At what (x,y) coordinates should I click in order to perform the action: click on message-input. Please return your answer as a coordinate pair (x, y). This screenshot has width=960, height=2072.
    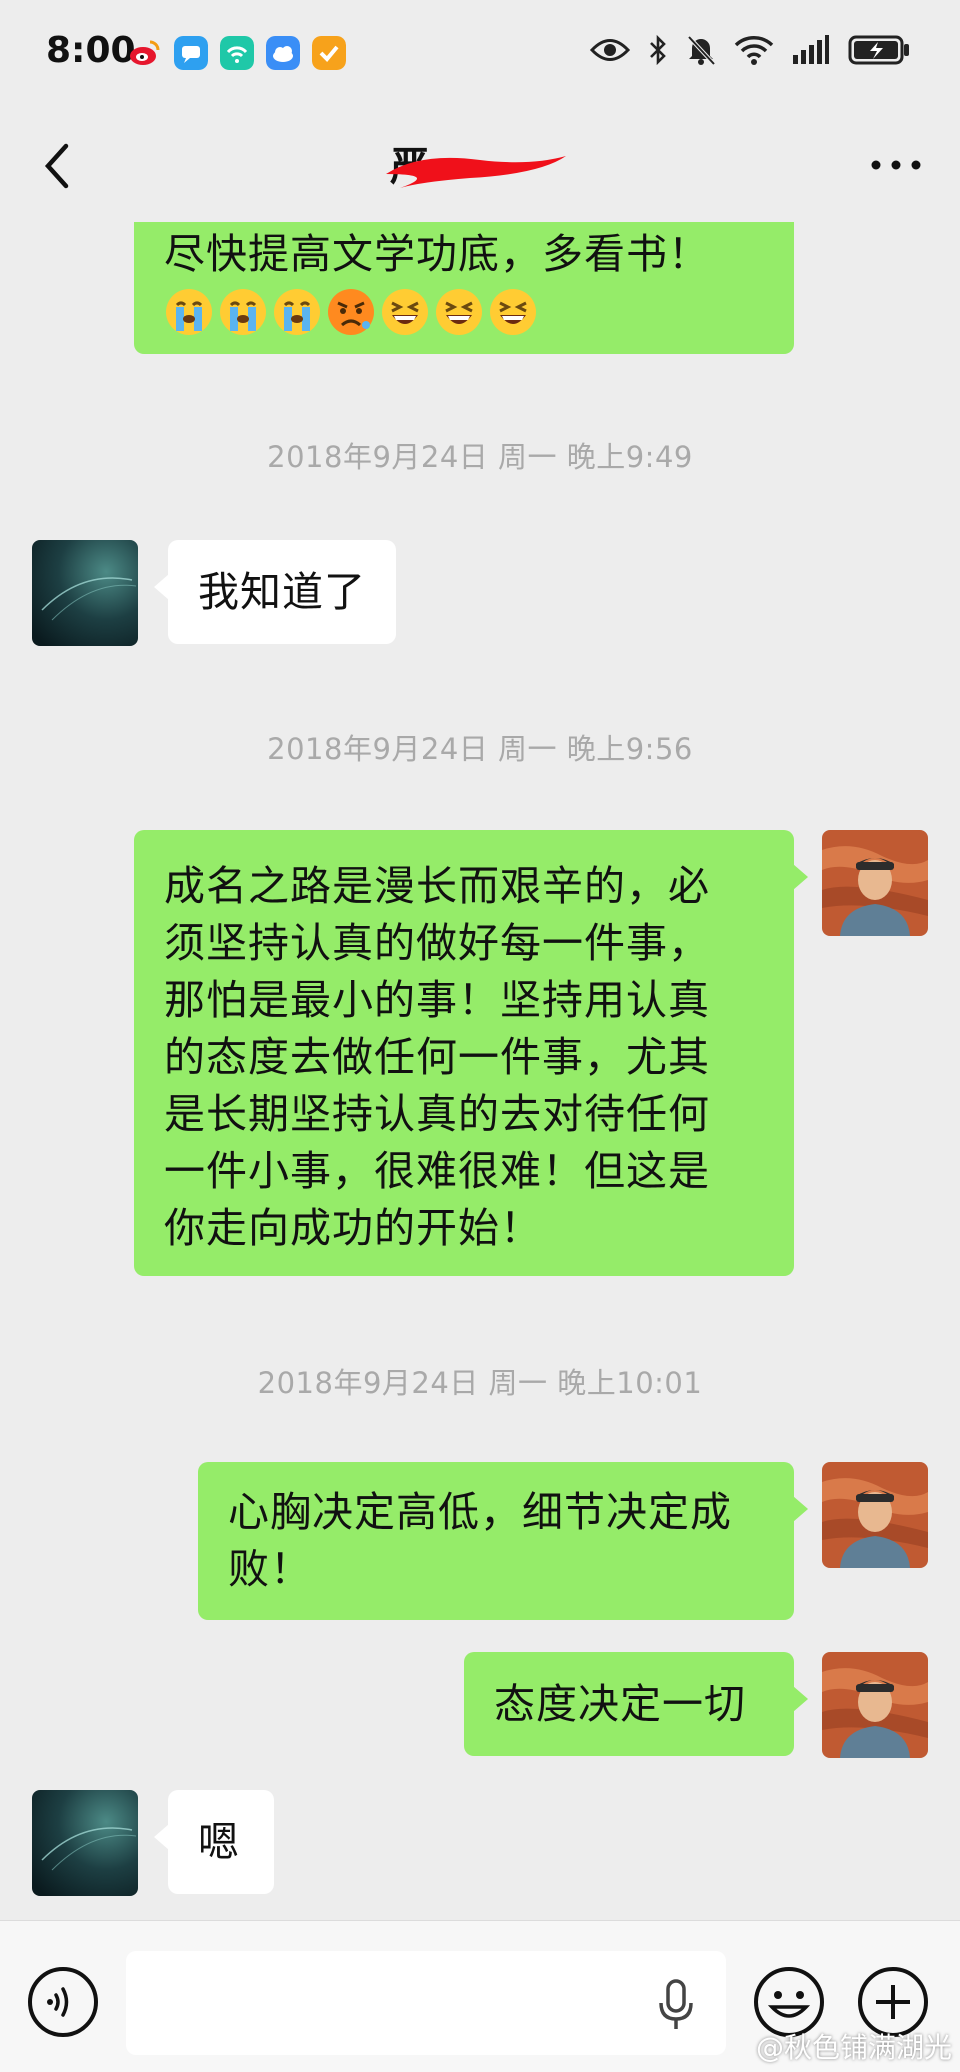
    Looking at the image, I should click on (426, 2003).